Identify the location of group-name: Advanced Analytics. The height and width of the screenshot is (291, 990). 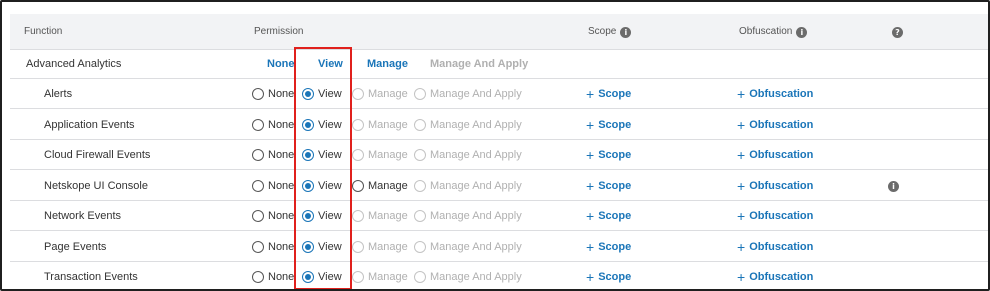
(74, 64).